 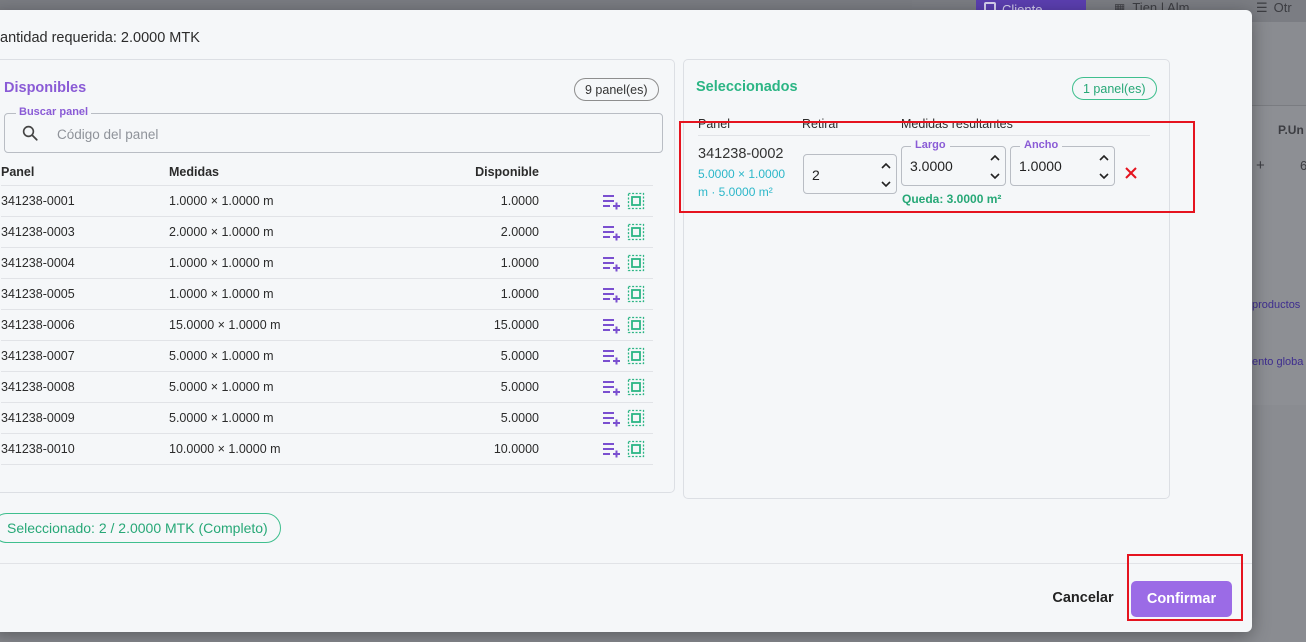 I want to click on table-row: 341238-0010 10.0000 × 1.0000 m 10.0000, so click(x=327, y=449).